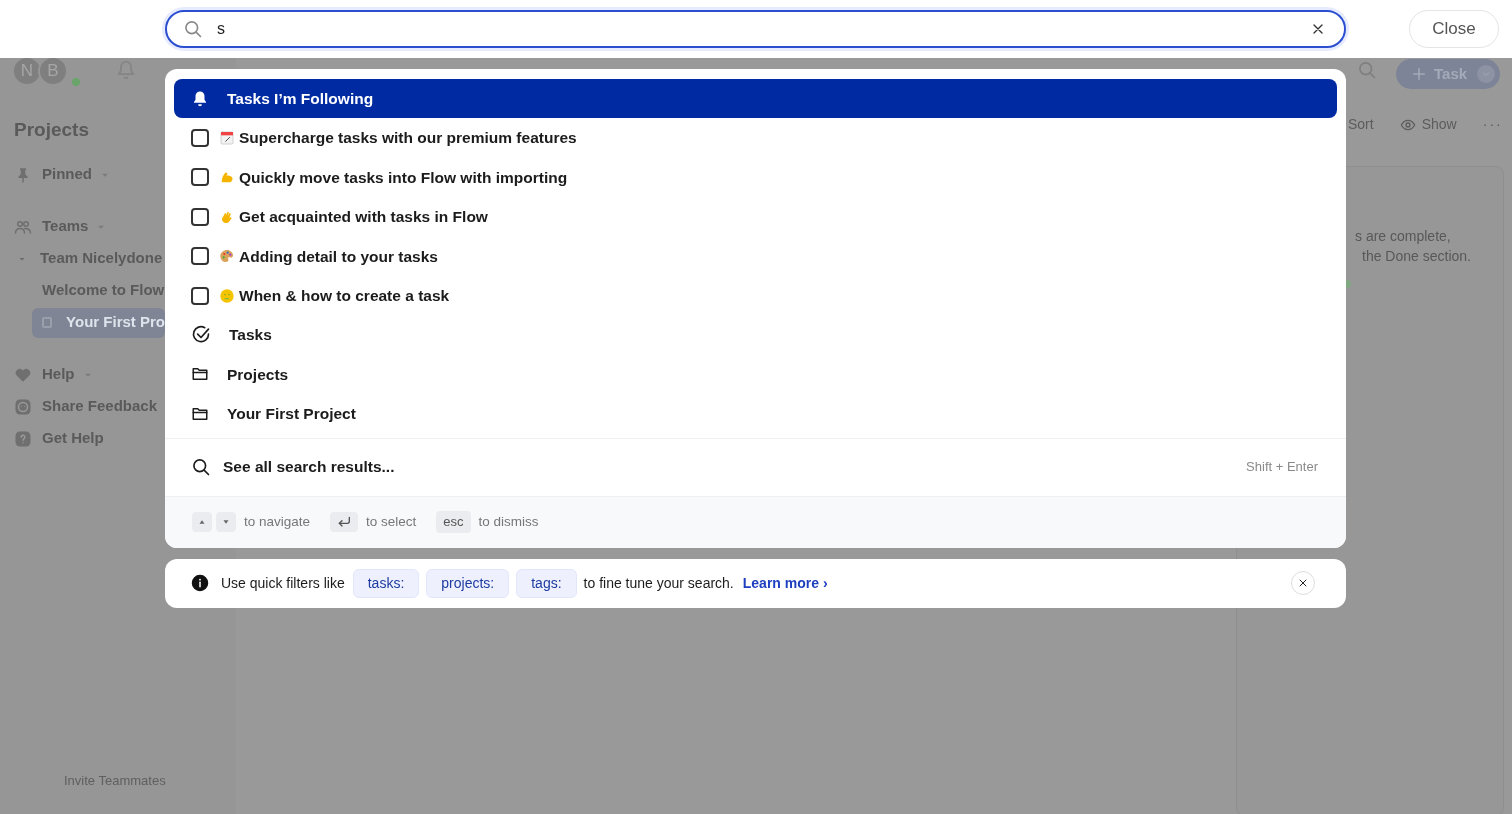 The width and height of the screenshot is (1512, 814). I want to click on sidebar-title: Projects, so click(51, 130).